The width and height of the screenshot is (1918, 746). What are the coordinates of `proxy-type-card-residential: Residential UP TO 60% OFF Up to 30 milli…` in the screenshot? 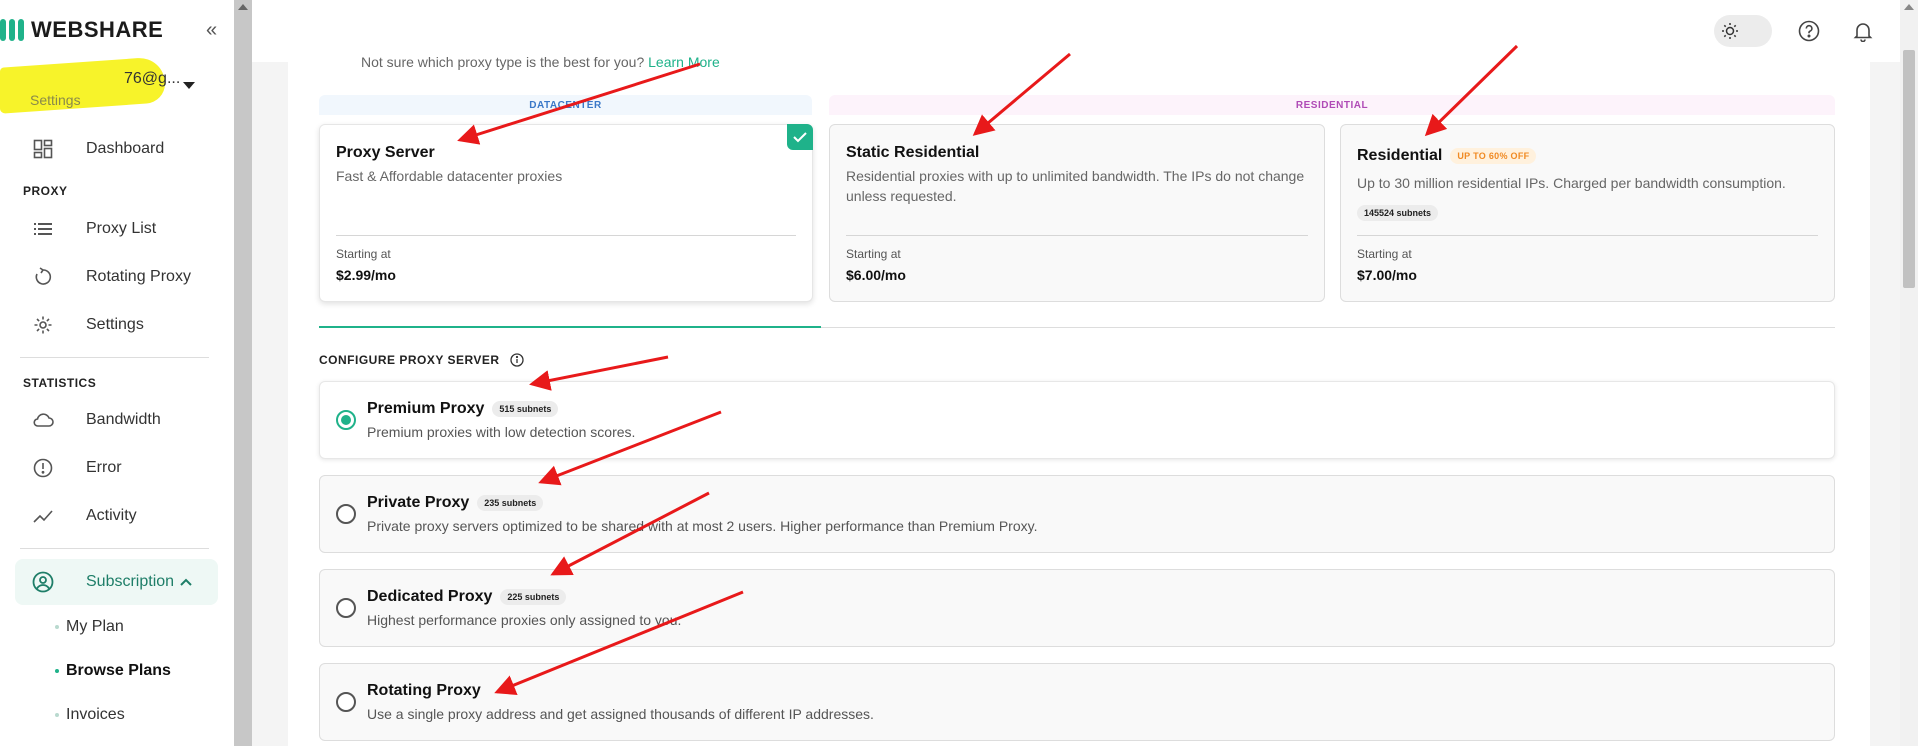 It's located at (1587, 213).